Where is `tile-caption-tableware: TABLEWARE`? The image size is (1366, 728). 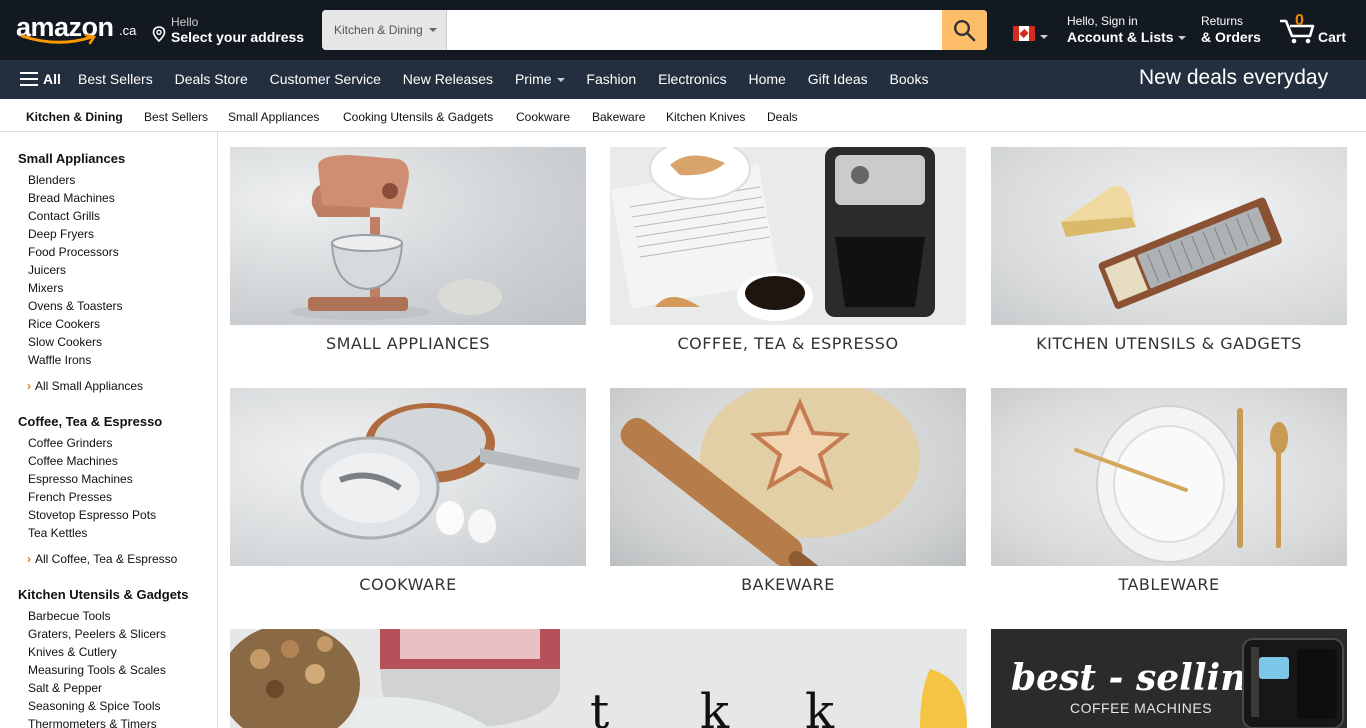 tile-caption-tableware: TABLEWARE is located at coordinates (1169, 584).